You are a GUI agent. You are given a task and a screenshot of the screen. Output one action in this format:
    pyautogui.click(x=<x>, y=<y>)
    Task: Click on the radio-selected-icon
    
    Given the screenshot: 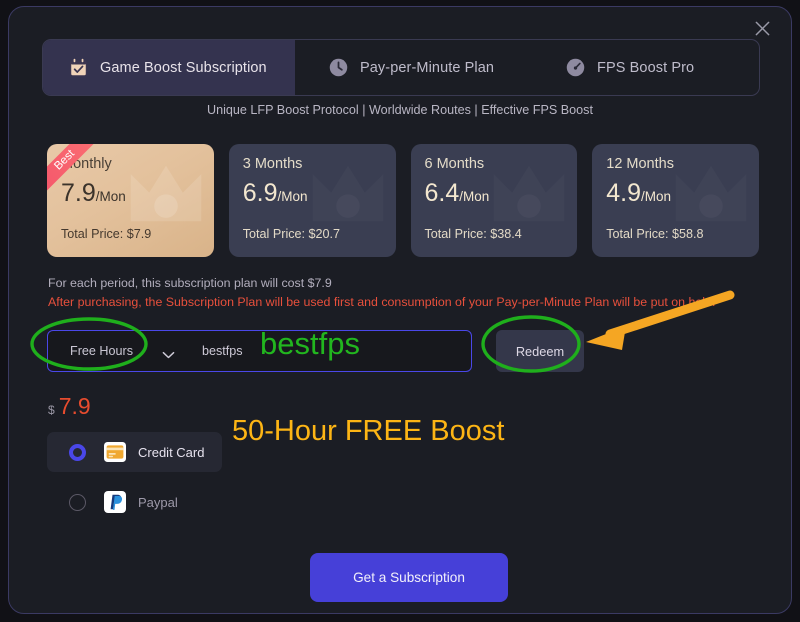 What is the action you would take?
    pyautogui.click(x=77, y=452)
    